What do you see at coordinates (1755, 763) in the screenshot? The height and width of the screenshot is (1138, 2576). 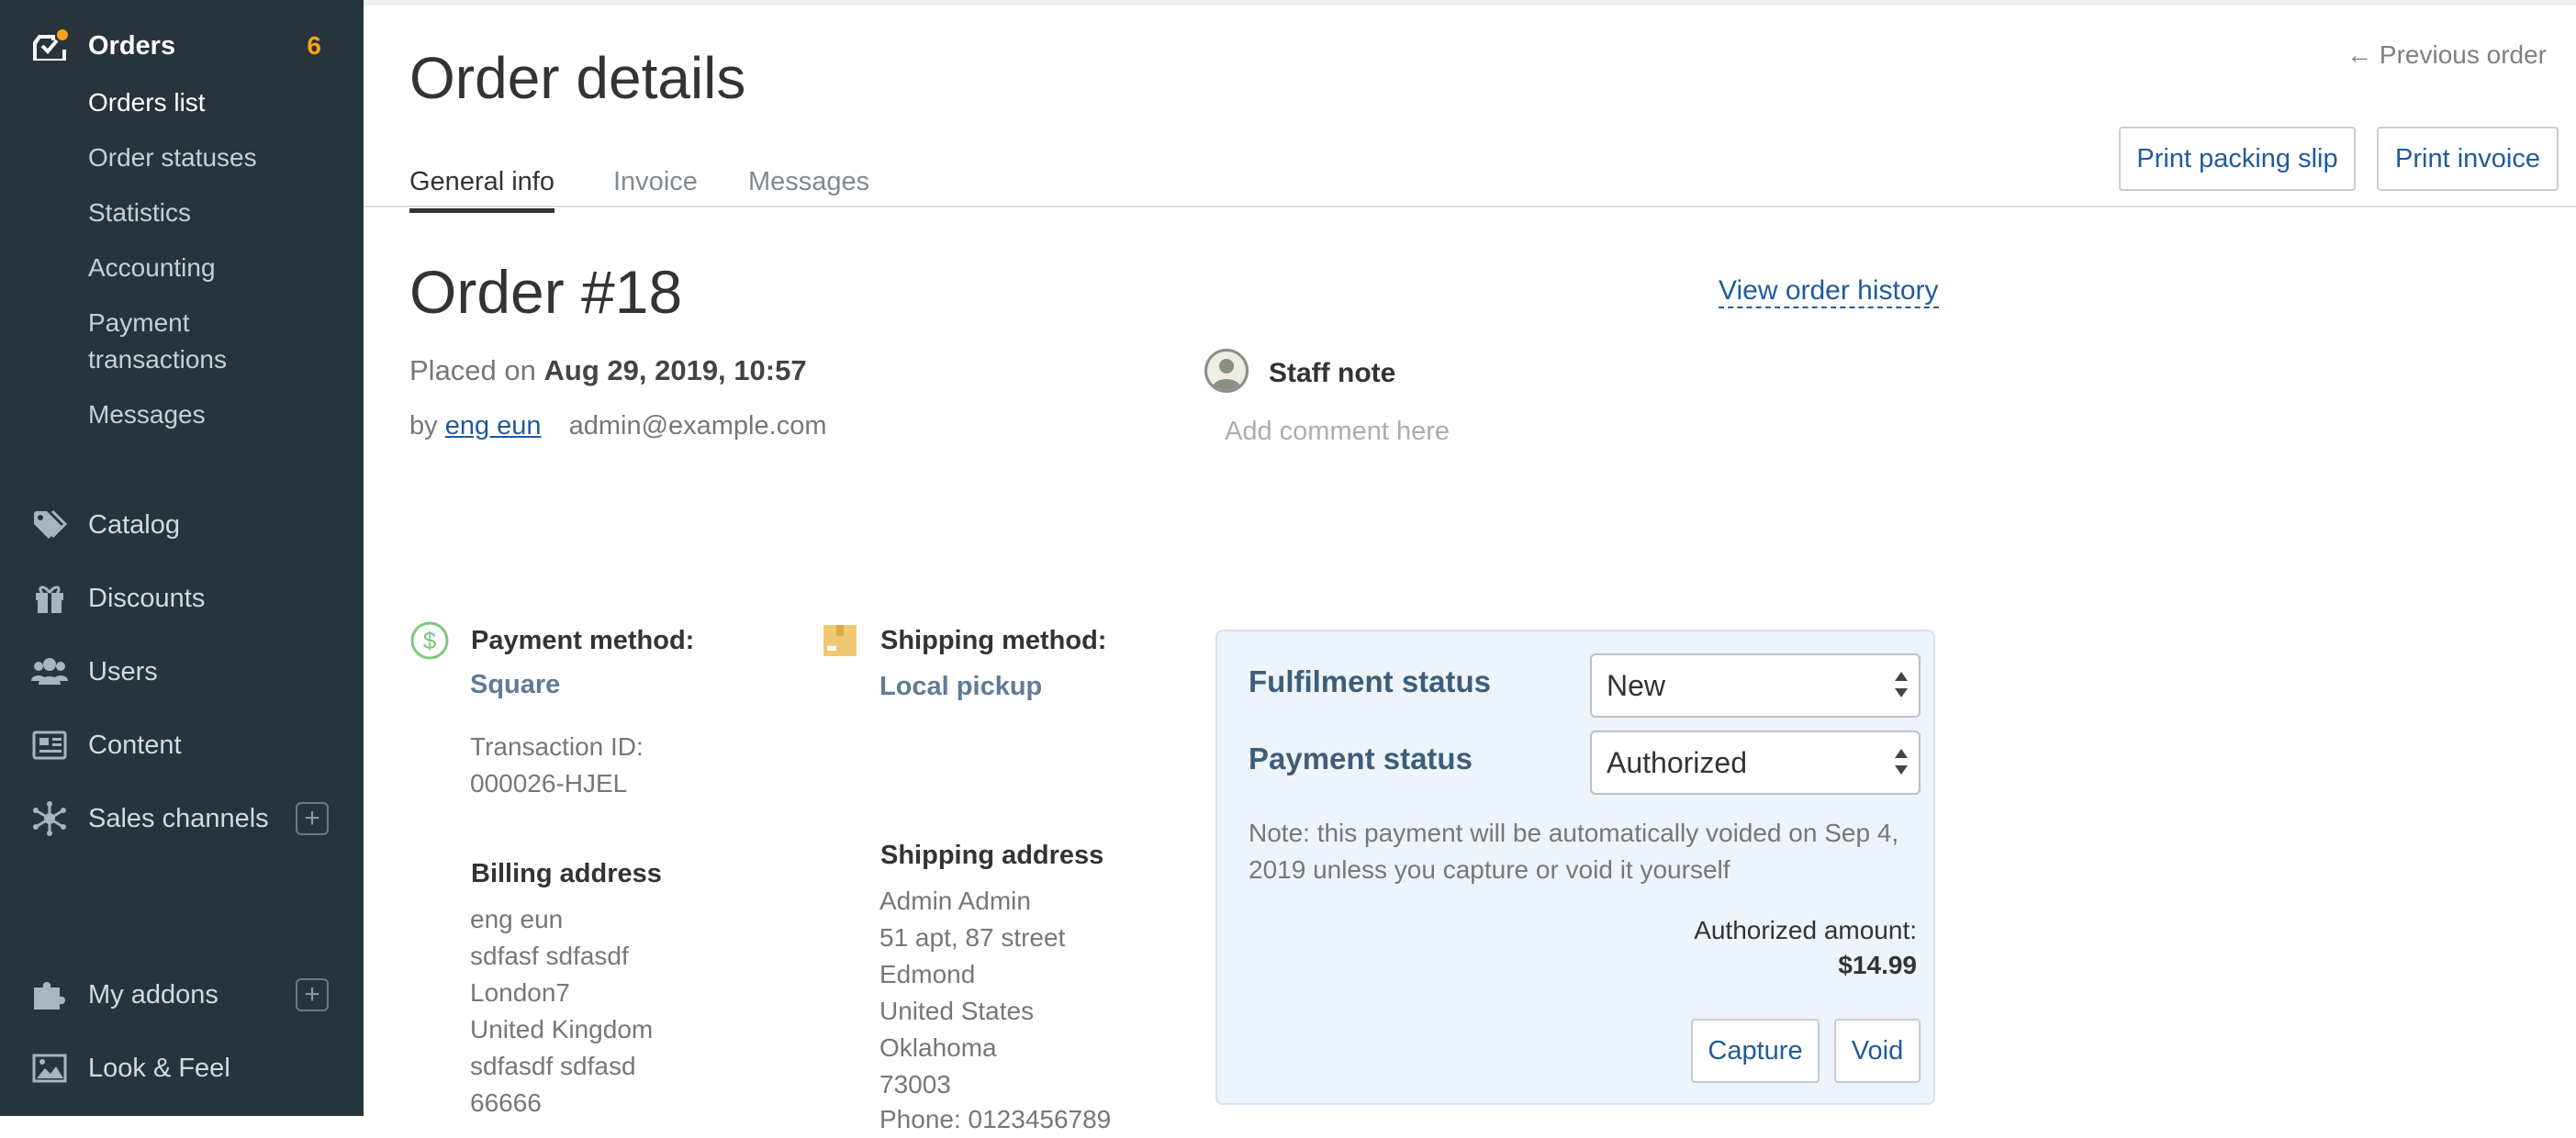 I see `payment-status-select: Authorized` at bounding box center [1755, 763].